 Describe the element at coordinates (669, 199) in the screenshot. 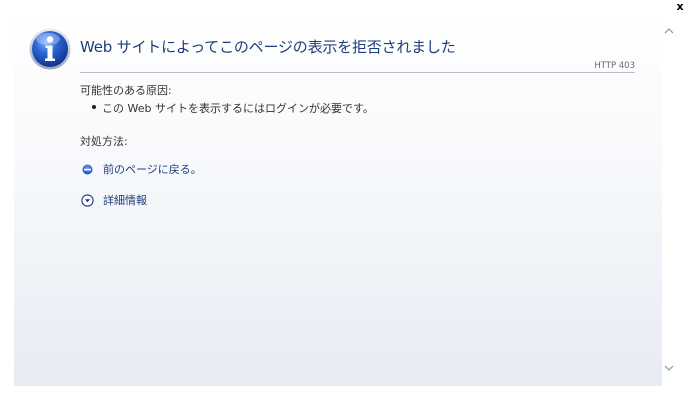

I see `vertical-scrollbar` at that location.